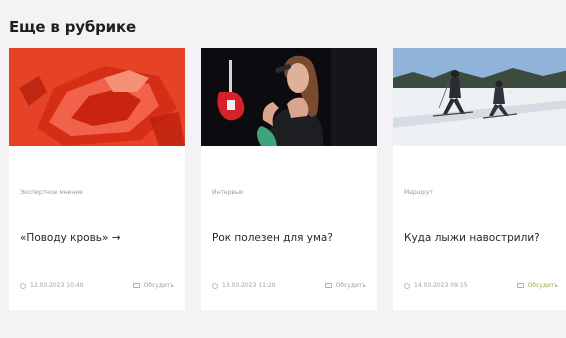  What do you see at coordinates (289, 287) in the screenshot?
I see `article-footer: 13.03.2023 11:20 Обсудить` at bounding box center [289, 287].